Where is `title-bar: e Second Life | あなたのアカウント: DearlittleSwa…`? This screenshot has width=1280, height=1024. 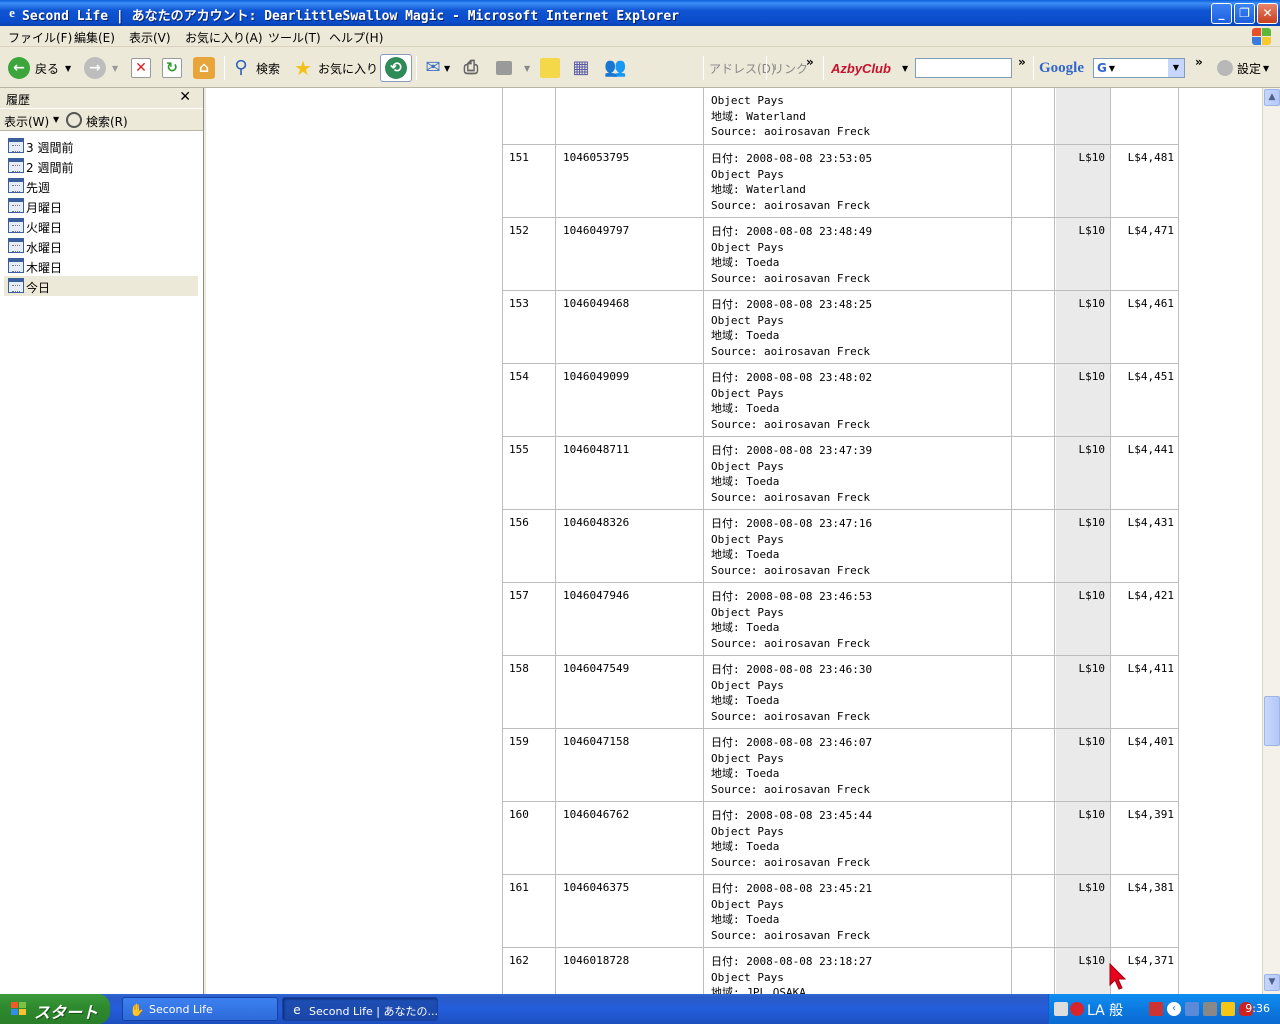
title-bar: e Second Life | あなたのアカウント: DearlittleSwa… is located at coordinates (640, 13).